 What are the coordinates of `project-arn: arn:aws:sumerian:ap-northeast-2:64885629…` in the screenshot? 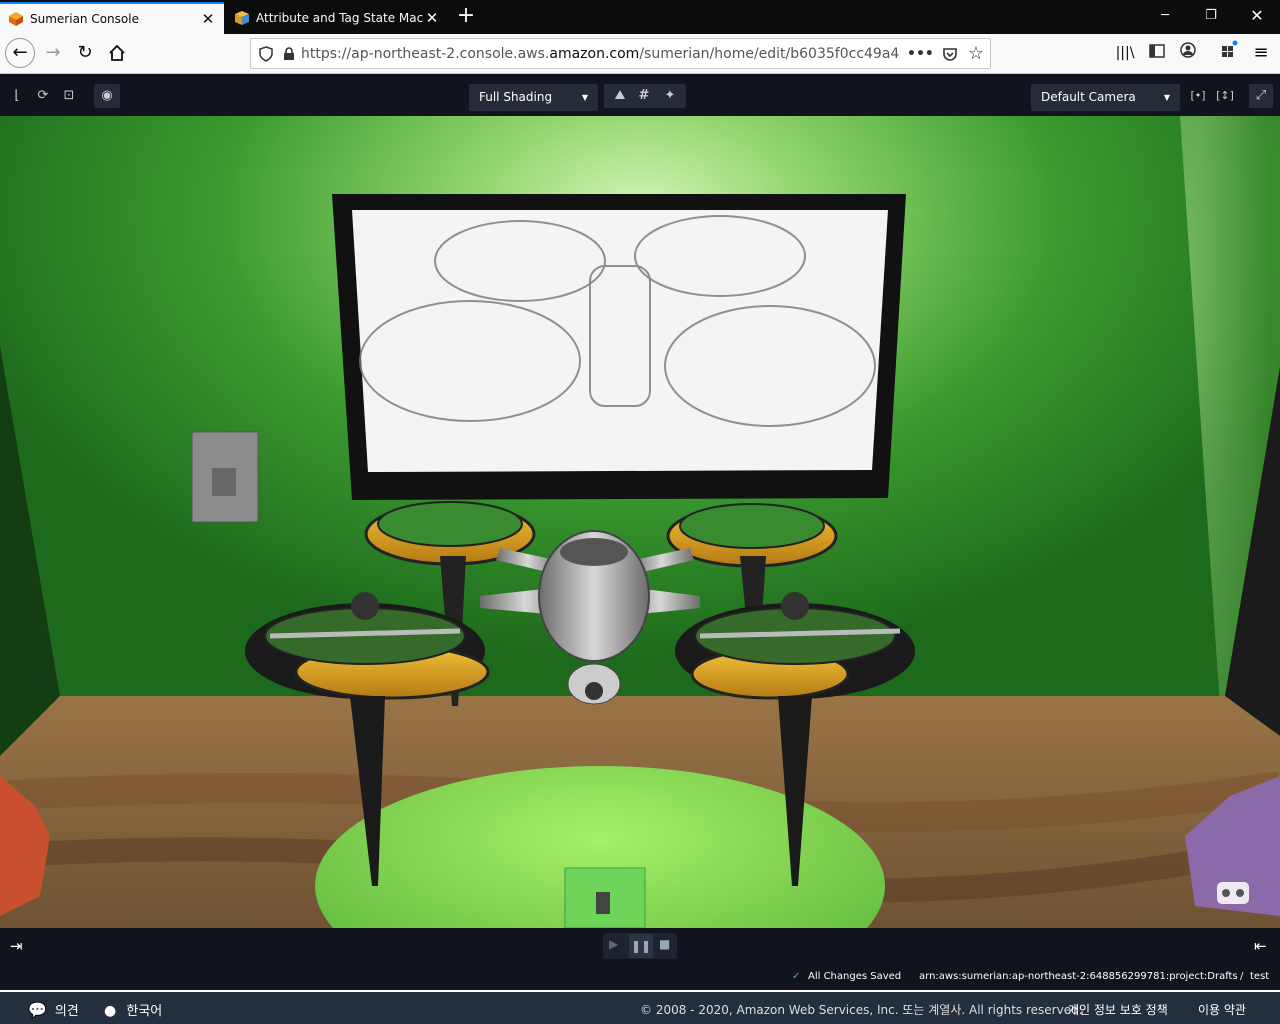 It's located at (1078, 976).